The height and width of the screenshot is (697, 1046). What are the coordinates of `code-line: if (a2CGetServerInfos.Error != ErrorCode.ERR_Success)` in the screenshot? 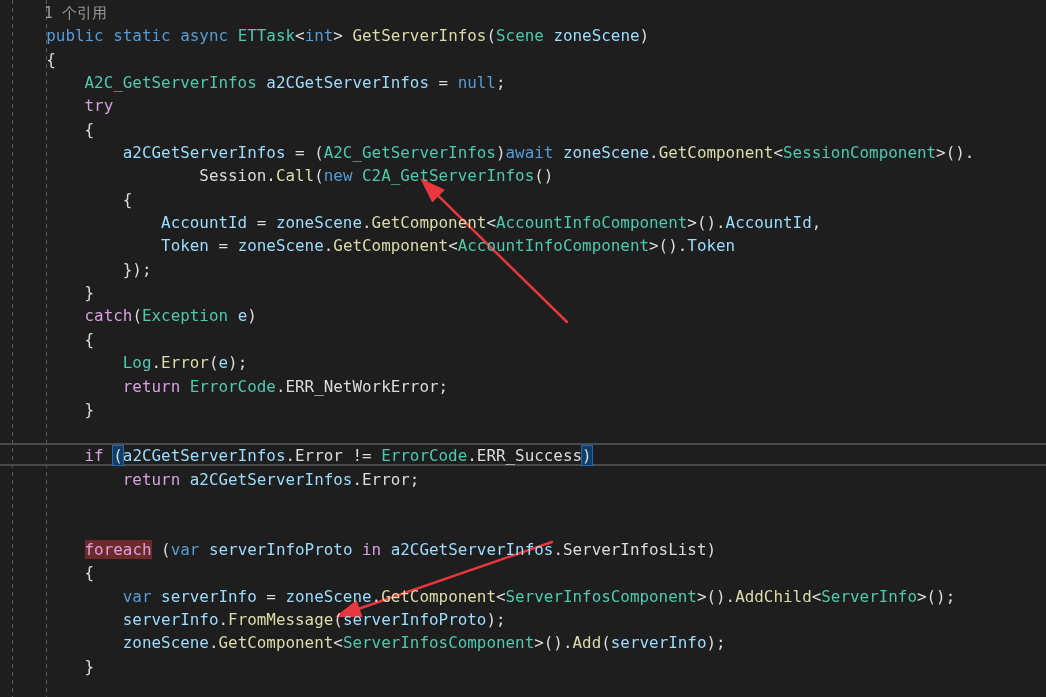 It's located at (523, 454).